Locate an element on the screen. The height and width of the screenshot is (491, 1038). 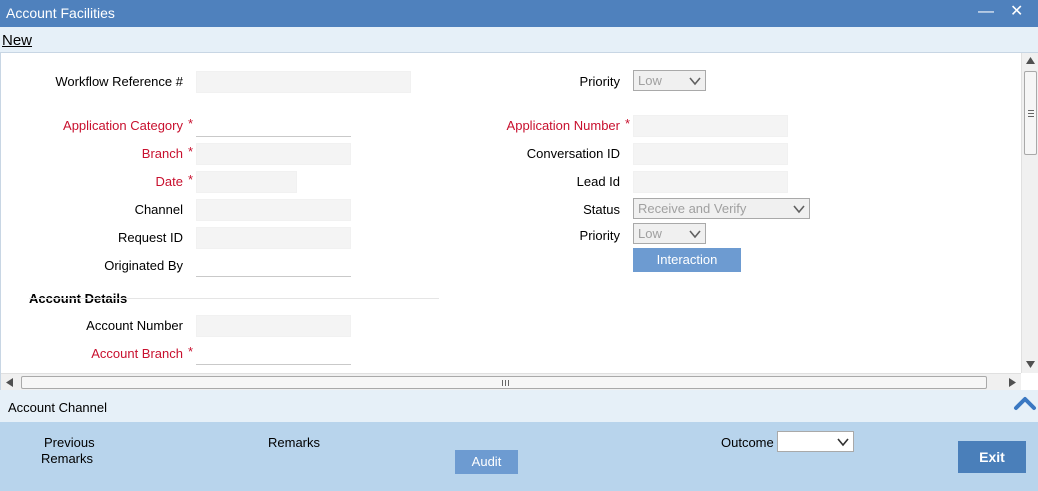
status-label: Status is located at coordinates (601, 209).